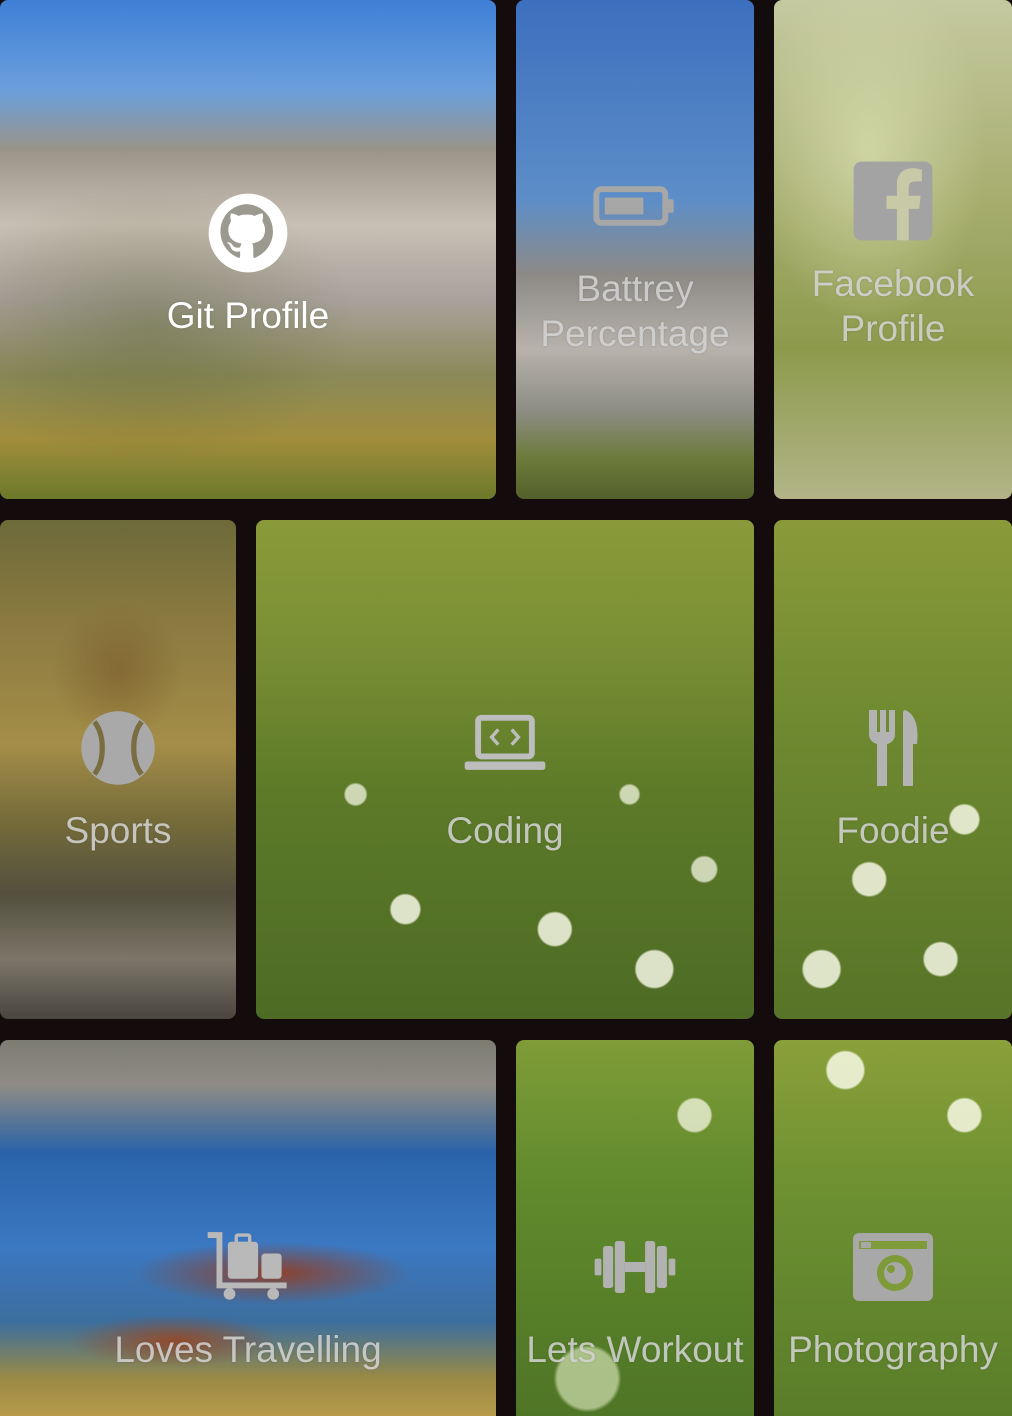 Image resolution: width=1012 pixels, height=1416 pixels. I want to click on tile-loves-travelling: Loves Travelling, so click(248, 1228).